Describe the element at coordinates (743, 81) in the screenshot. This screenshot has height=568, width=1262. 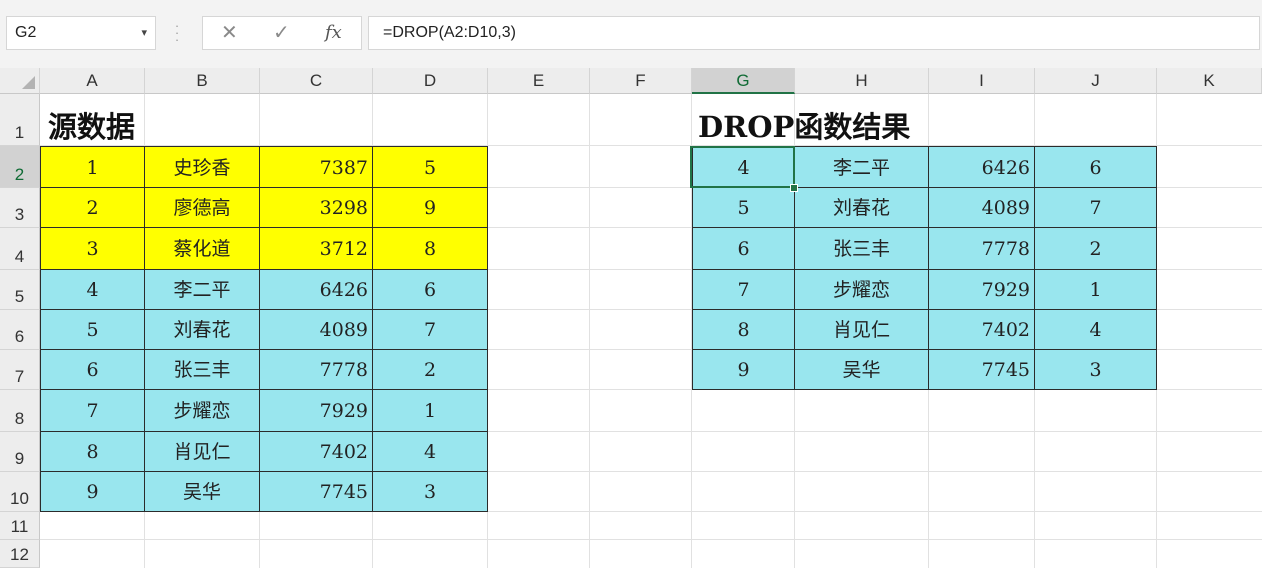
I see `column-header-g: G` at that location.